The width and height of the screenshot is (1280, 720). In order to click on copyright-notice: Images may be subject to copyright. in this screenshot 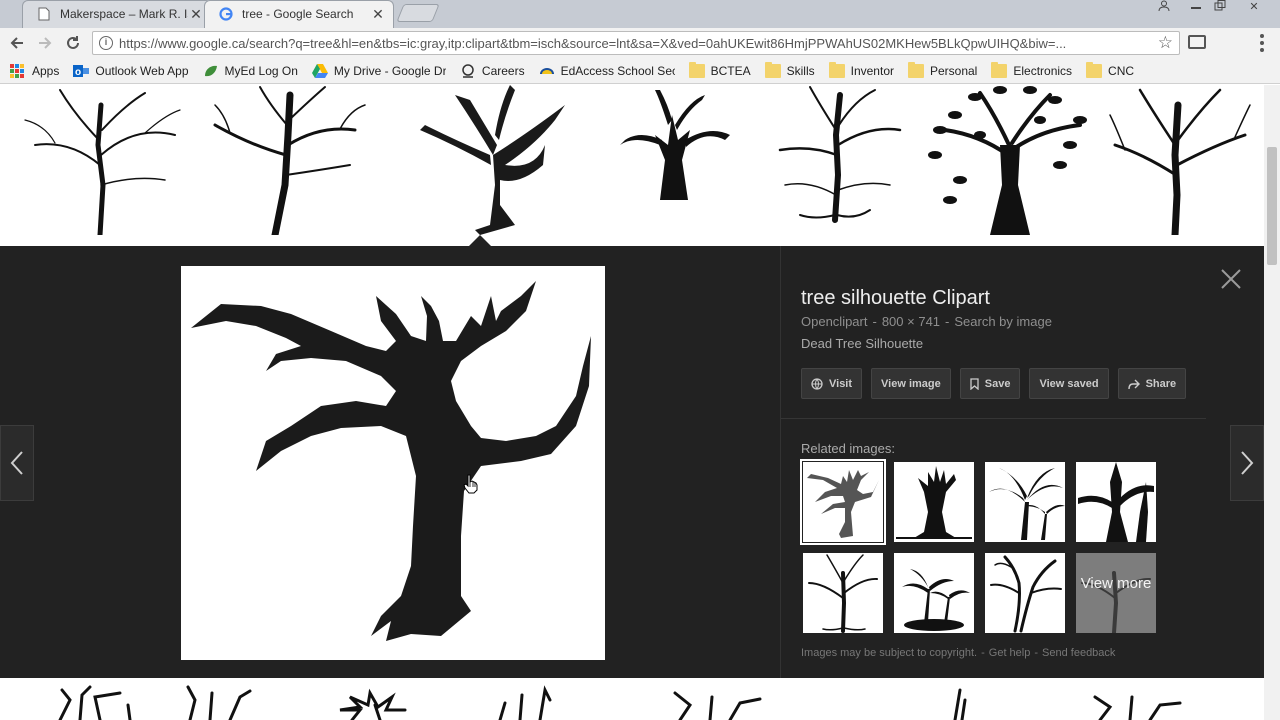, I will do `click(889, 653)`.